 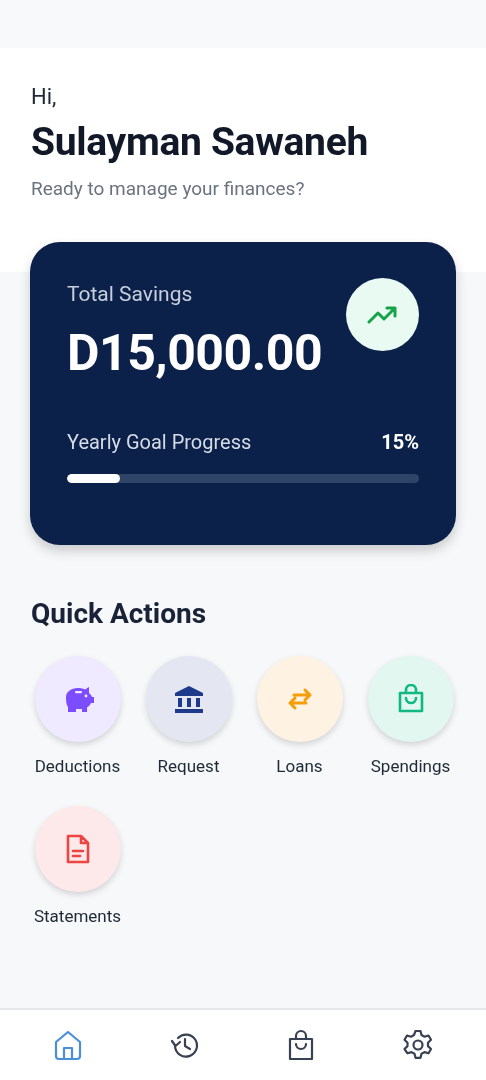 What do you see at coordinates (400, 442) in the screenshot?
I see `goal-percent: 15%` at bounding box center [400, 442].